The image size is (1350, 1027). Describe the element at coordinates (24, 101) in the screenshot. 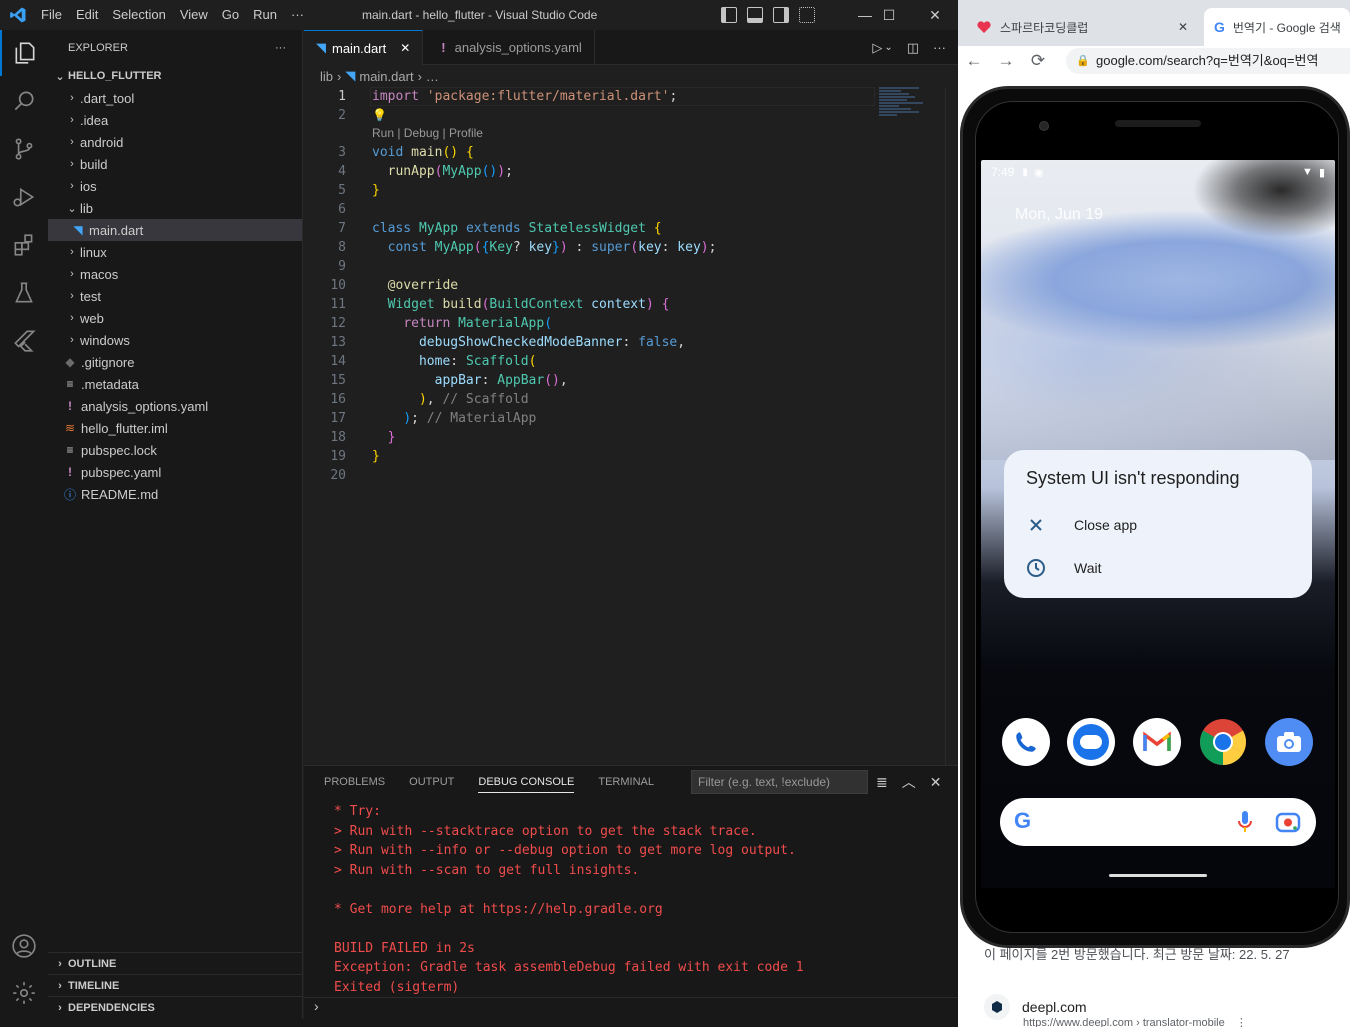

I see `search-icon` at that location.